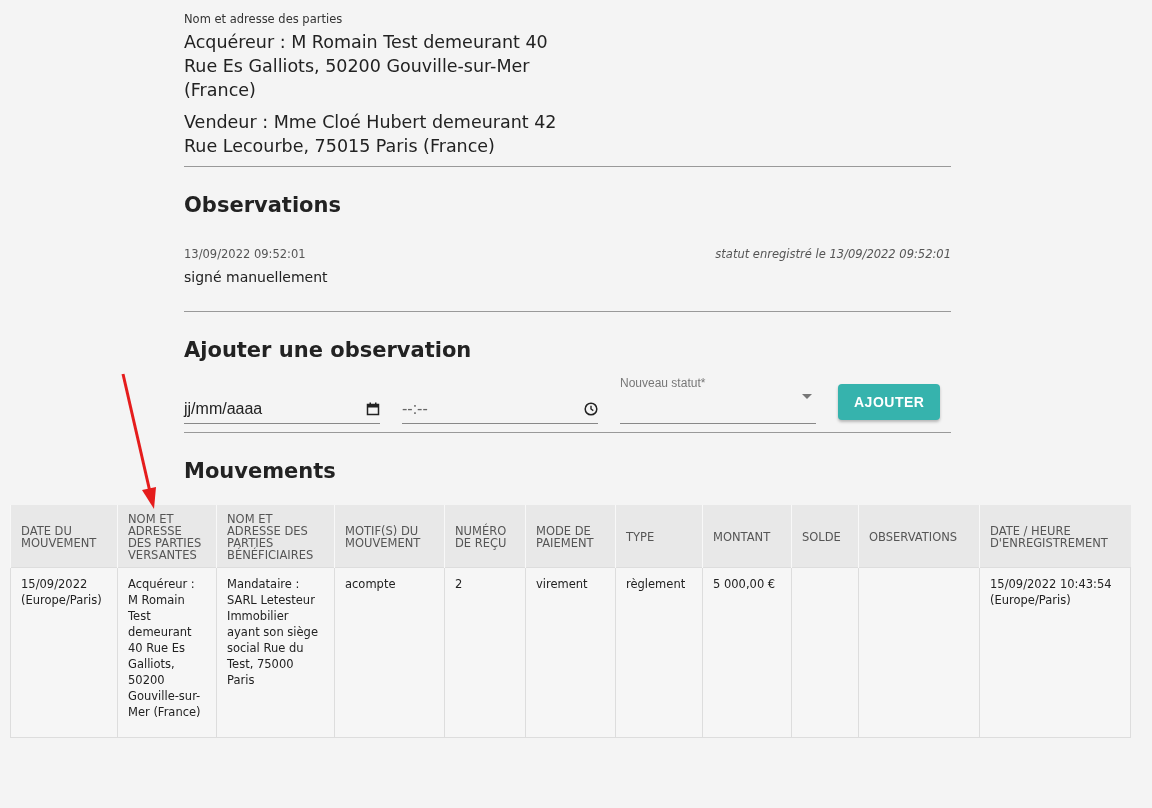  Describe the element at coordinates (167, 536) in the screenshot. I see `column-header: NOM ET ADRESSE DES PARTIES VERSANTES` at that location.